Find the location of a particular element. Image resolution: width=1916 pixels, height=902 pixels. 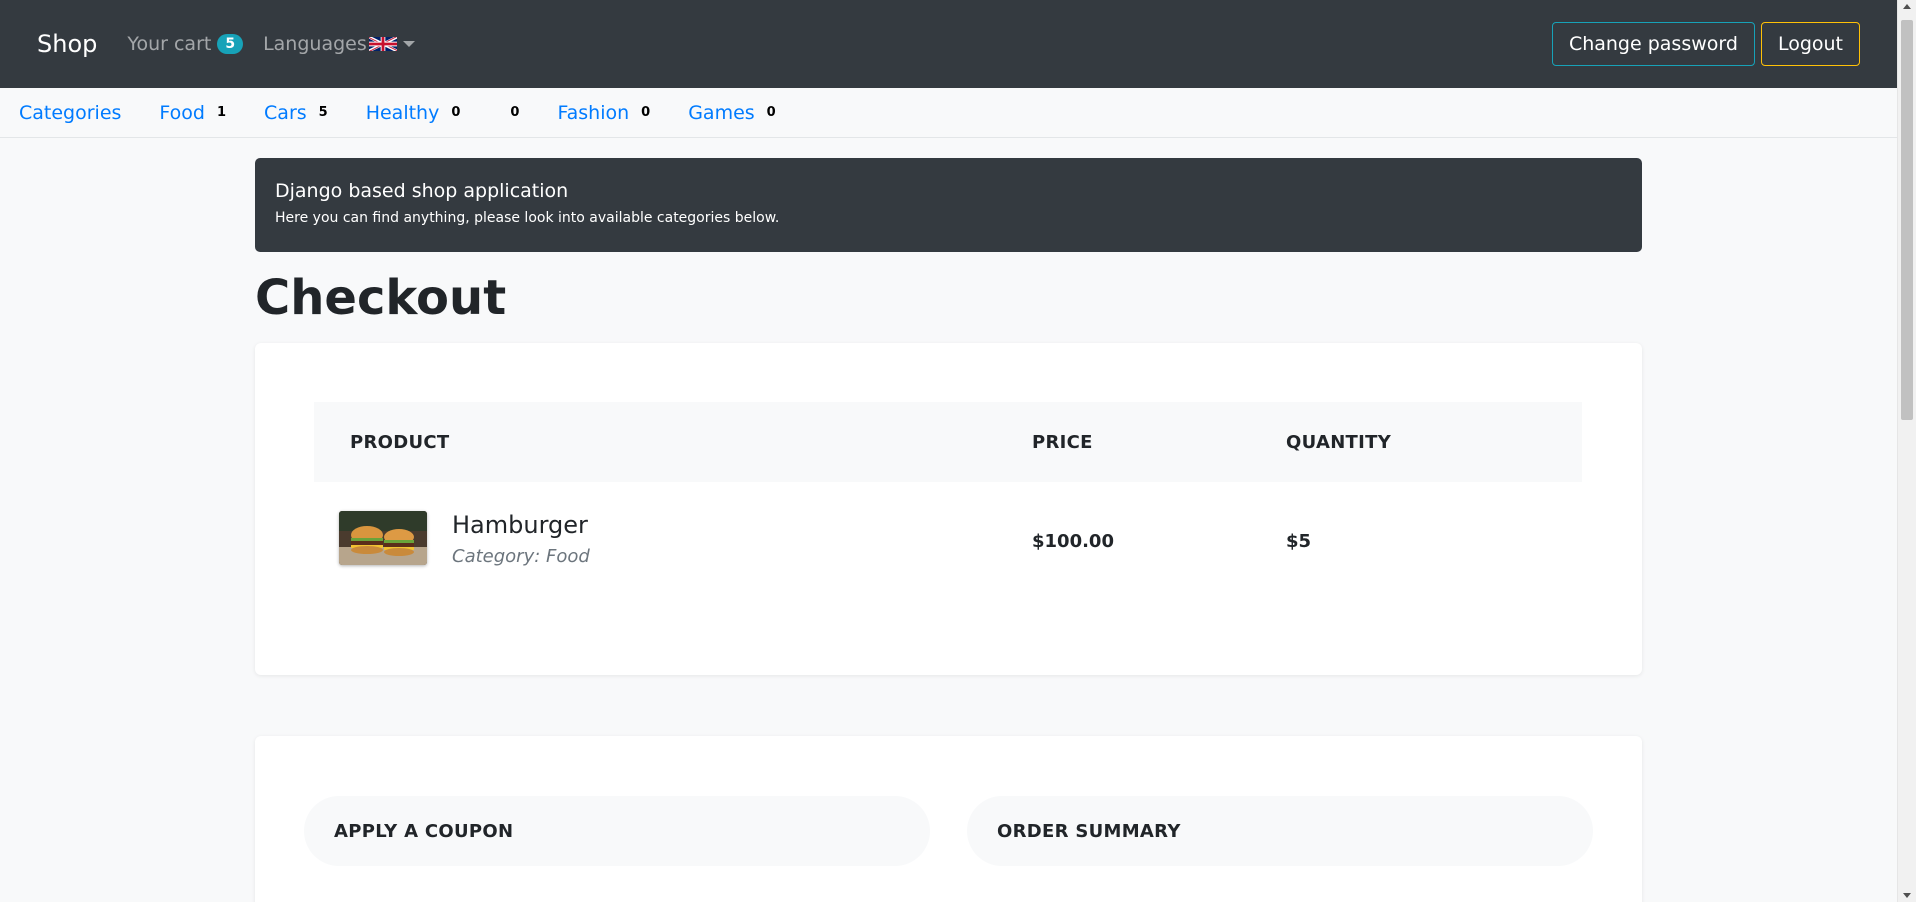

scroll-up-icon is located at coordinates (1907, 6).